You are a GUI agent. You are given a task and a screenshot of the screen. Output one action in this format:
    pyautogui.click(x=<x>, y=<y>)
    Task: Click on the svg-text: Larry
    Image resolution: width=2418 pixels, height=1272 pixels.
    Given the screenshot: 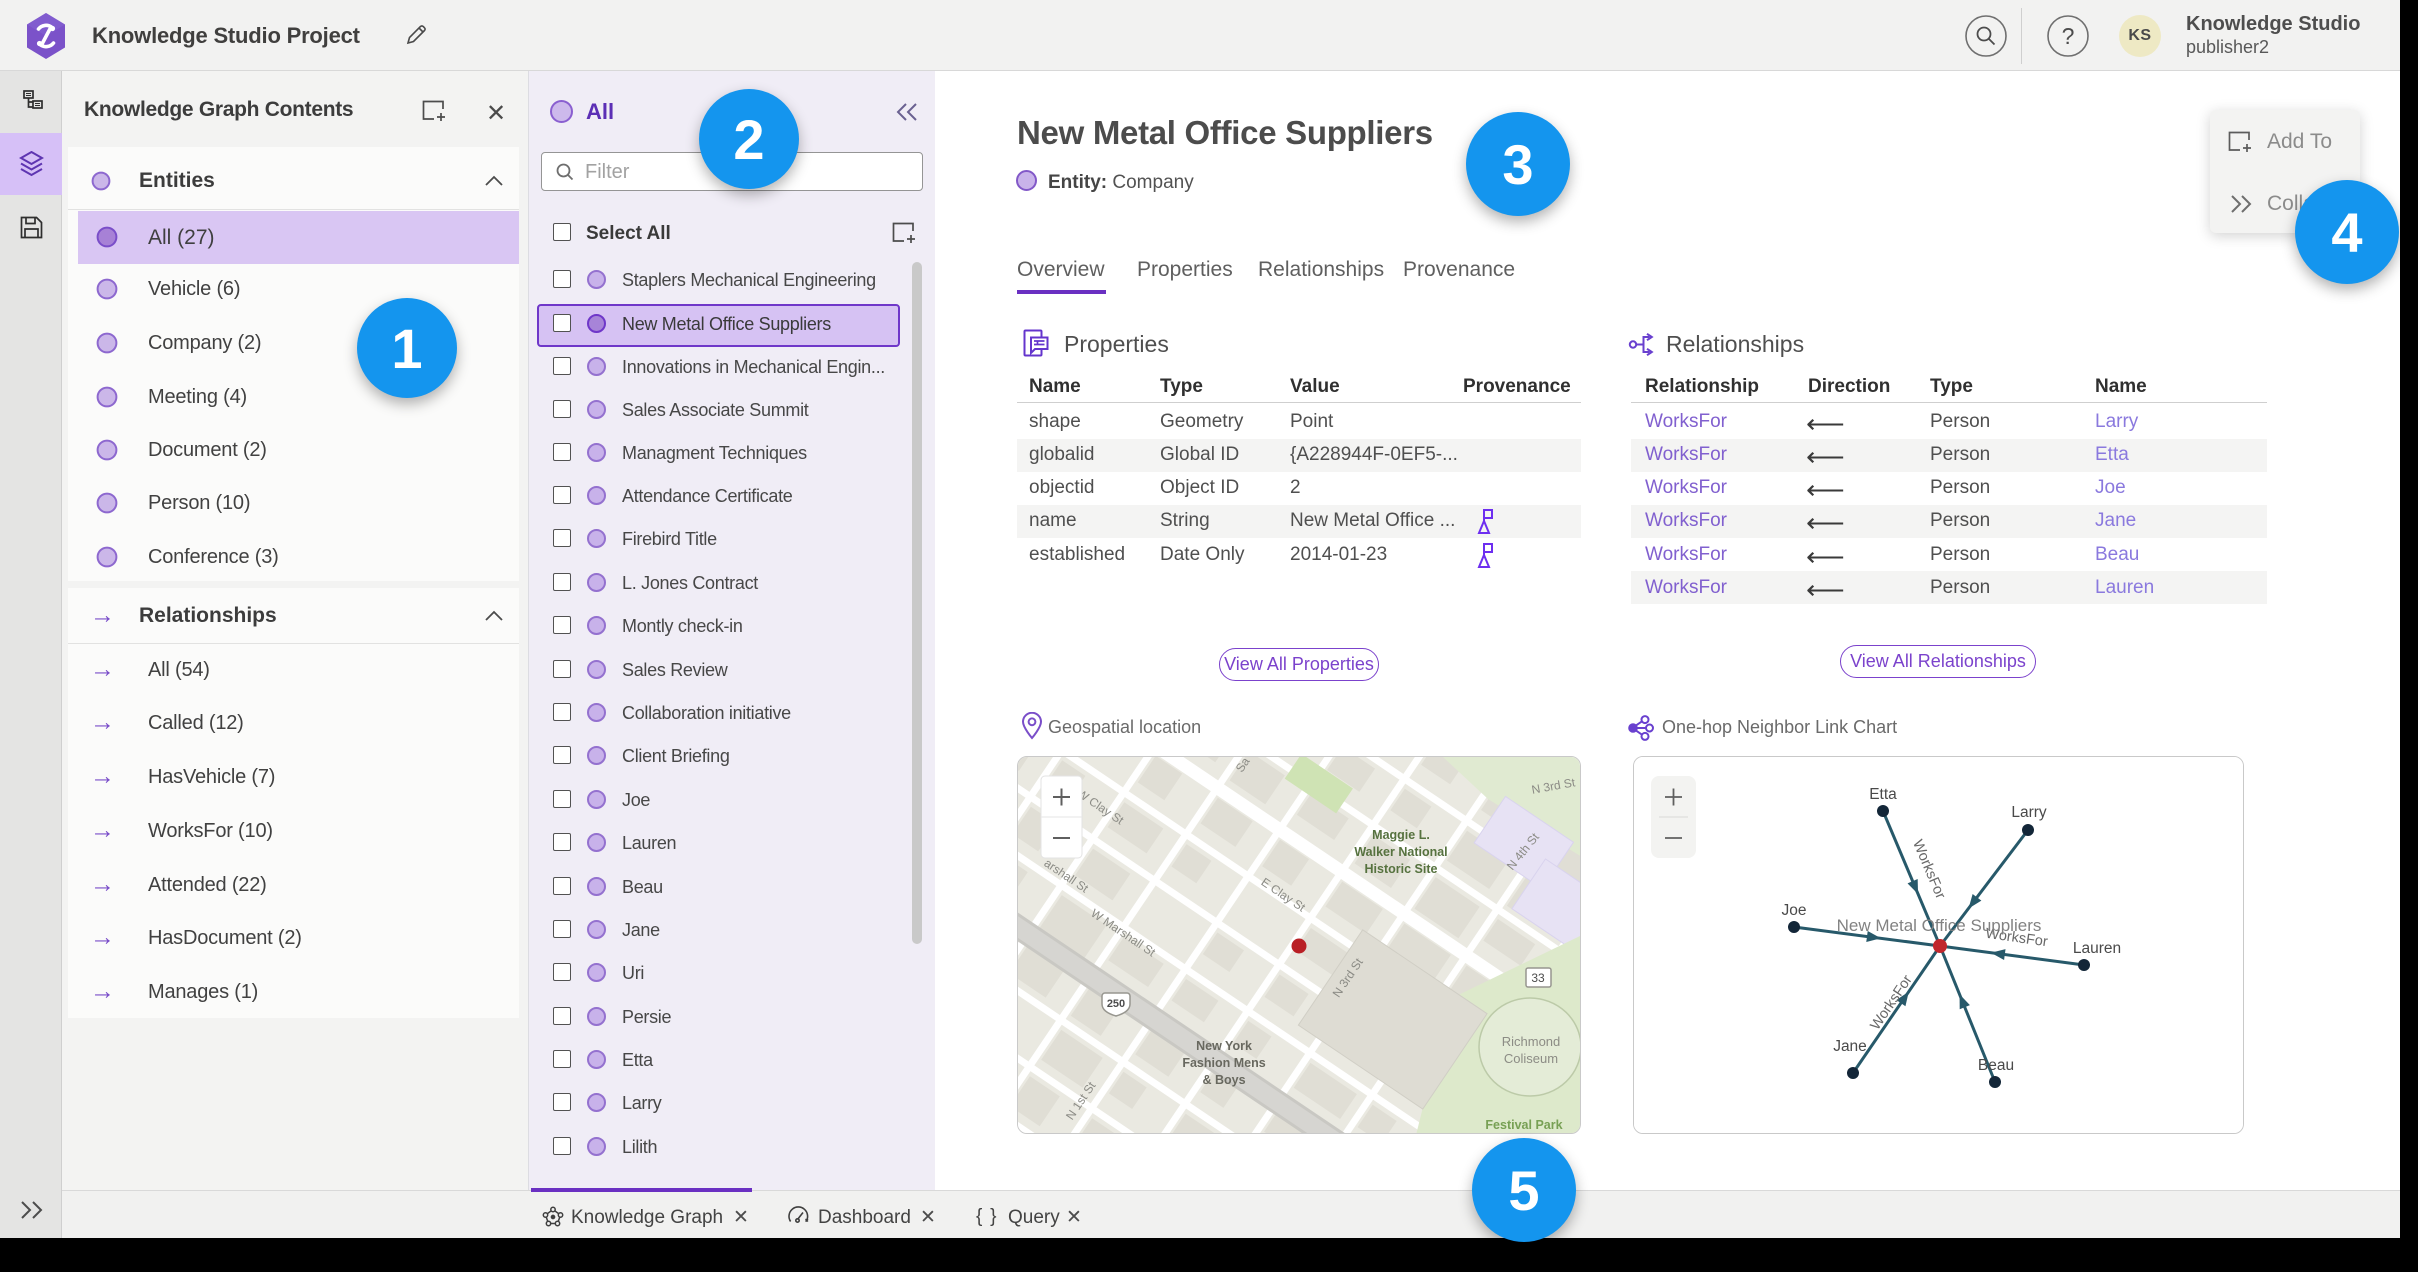 What is the action you would take?
    pyautogui.click(x=2029, y=812)
    